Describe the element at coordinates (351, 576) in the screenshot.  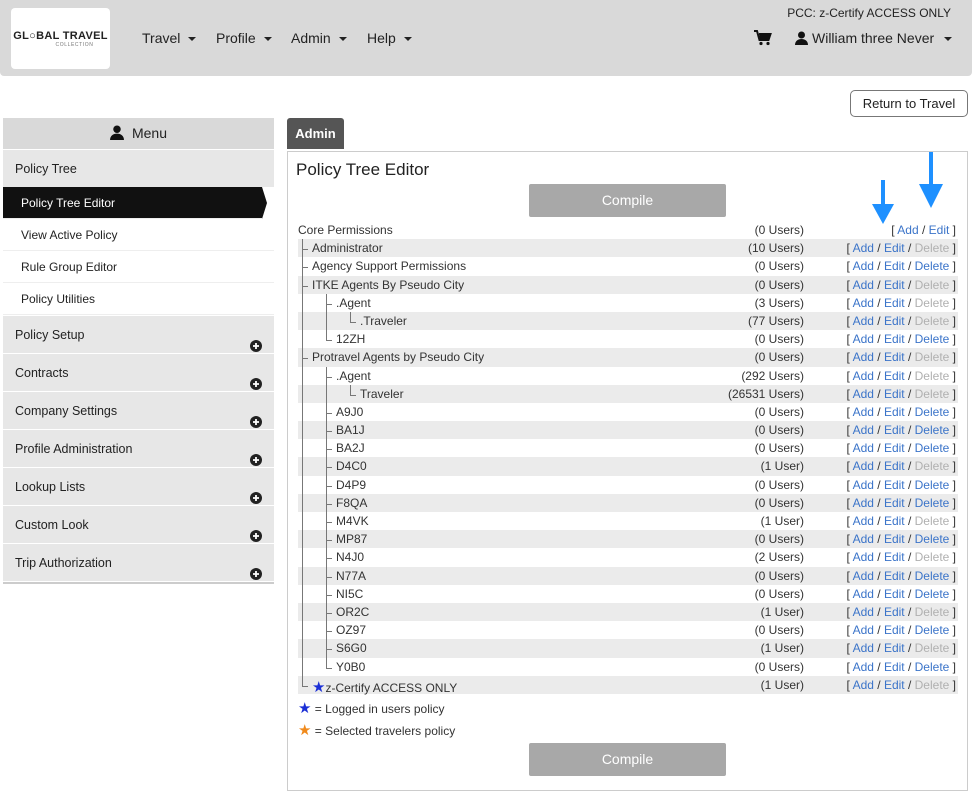
I see `policy-node-name: N77A` at that location.